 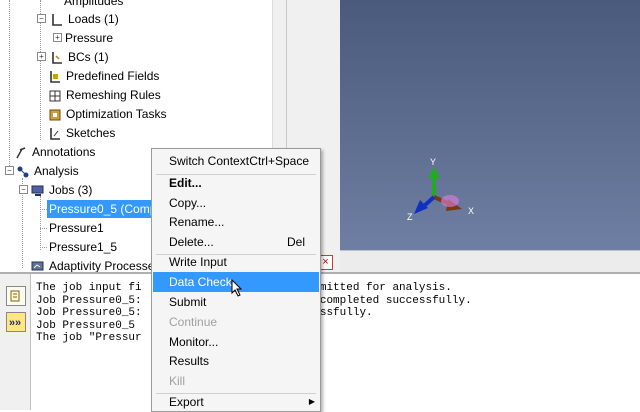 I want to click on menu-item-results: Results, so click(x=236, y=361).